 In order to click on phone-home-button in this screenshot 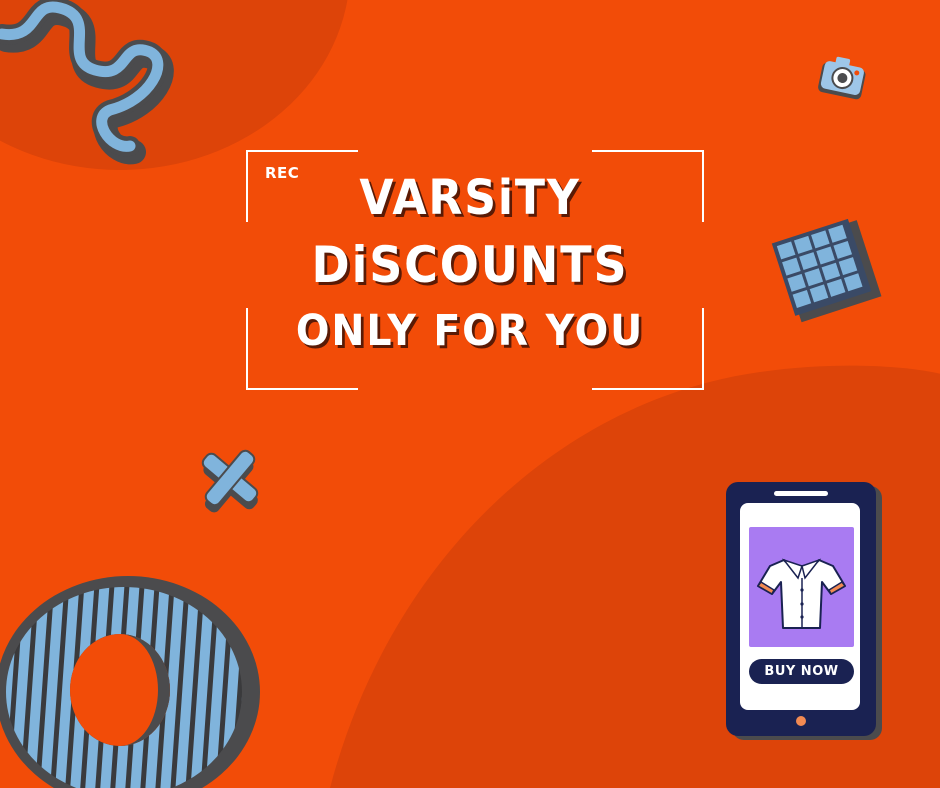, I will do `click(801, 721)`.